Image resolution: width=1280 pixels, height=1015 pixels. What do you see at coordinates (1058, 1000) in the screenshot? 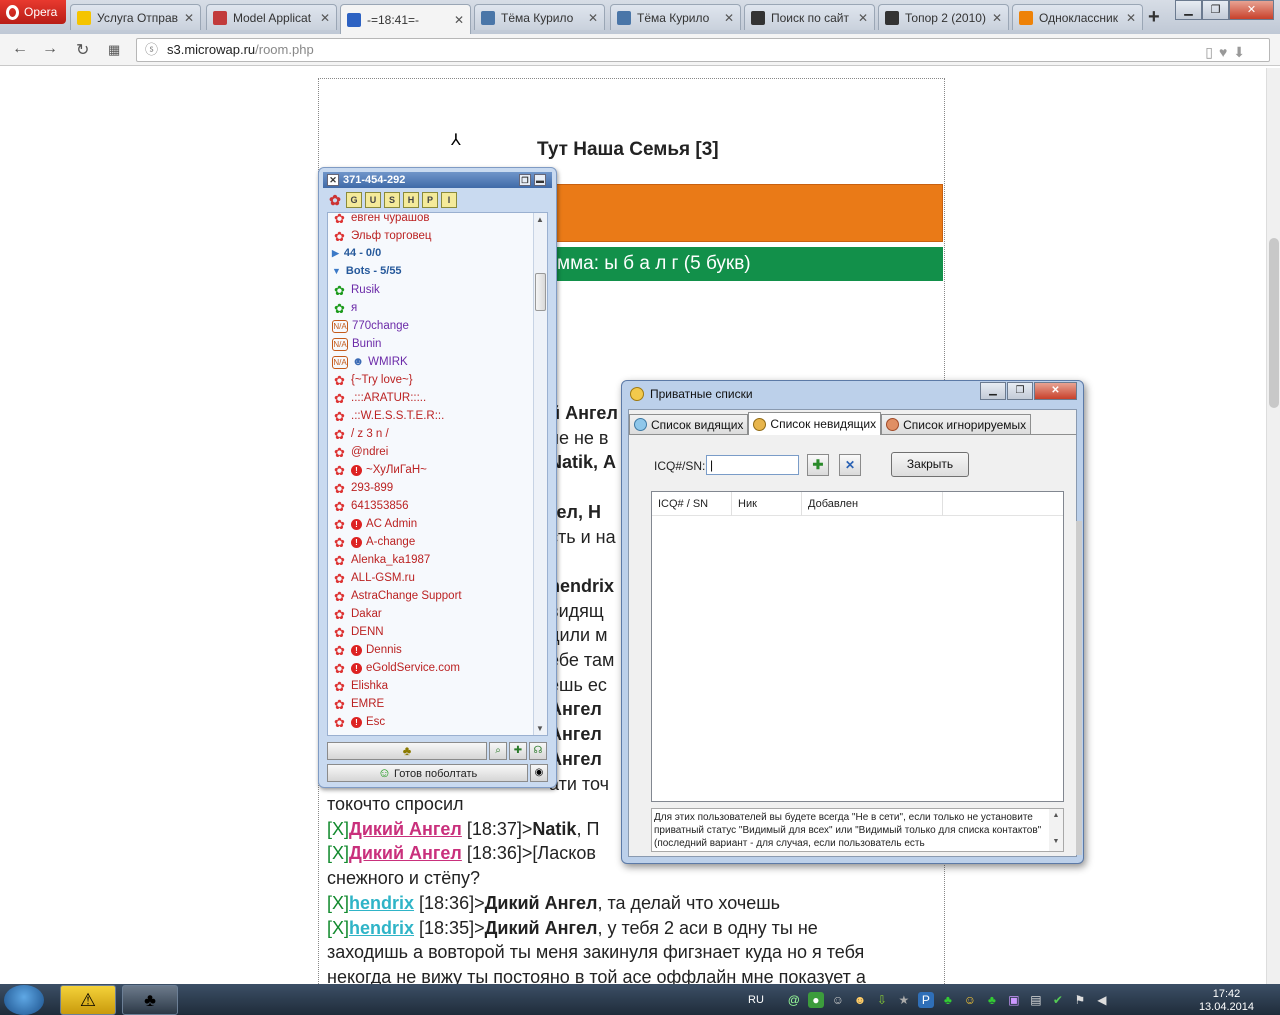
I see `tray-check-icon: ✔` at bounding box center [1058, 1000].